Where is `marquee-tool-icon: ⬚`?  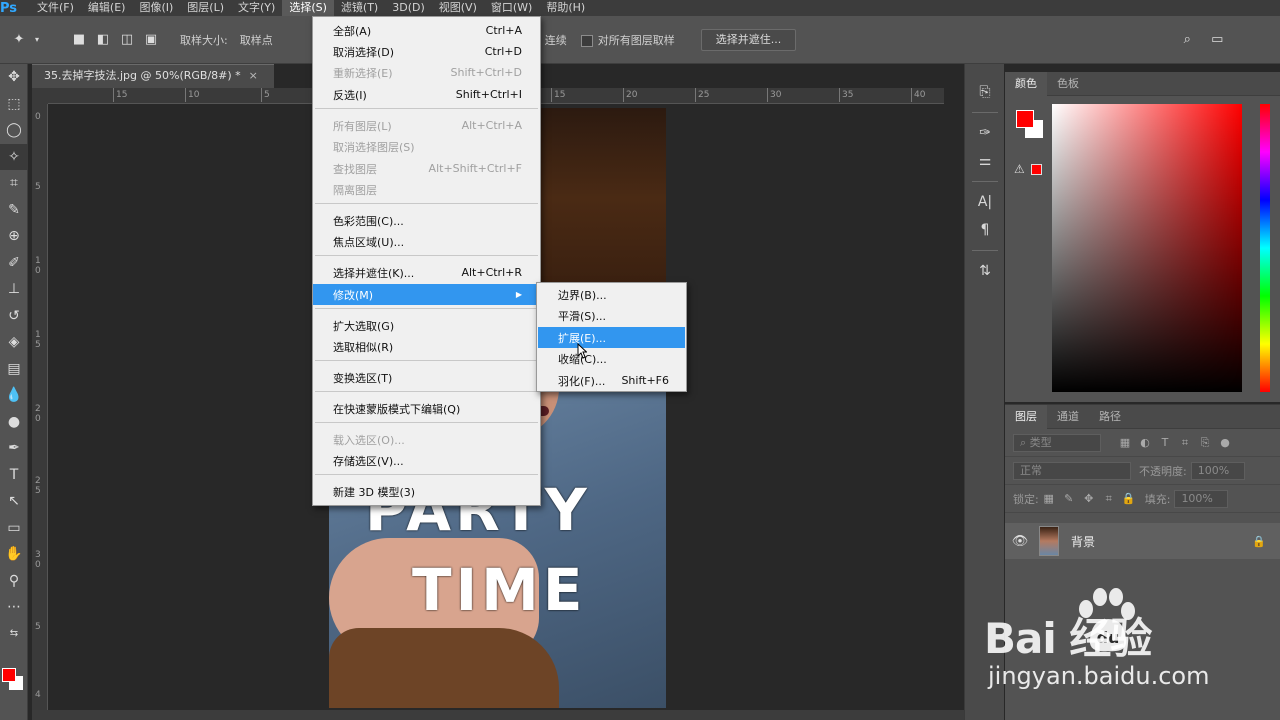
marquee-tool-icon: ⬚ is located at coordinates (14, 104).